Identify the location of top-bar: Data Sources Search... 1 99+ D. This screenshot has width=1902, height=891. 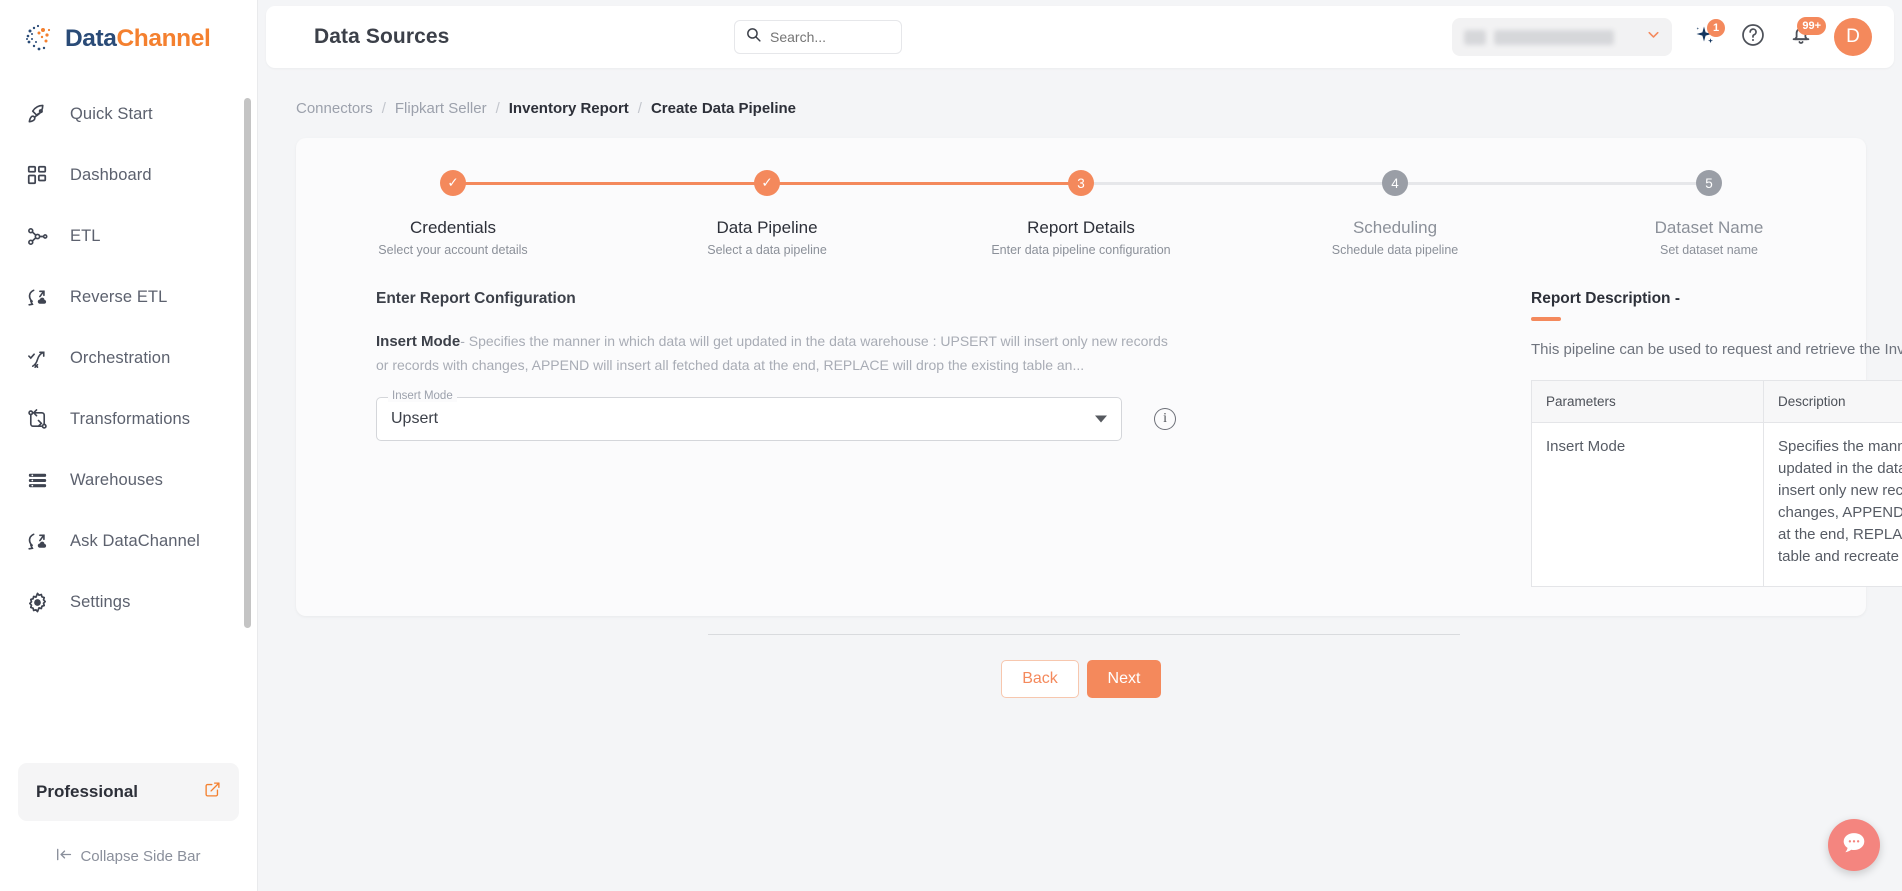
(1080, 37).